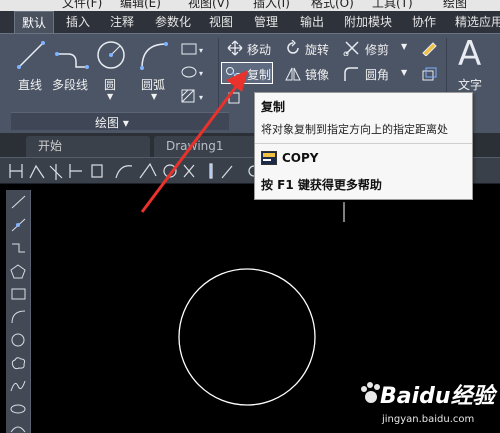  Describe the element at coordinates (437, 396) in the screenshot. I see `watermark-brand: Baidu经验` at that location.